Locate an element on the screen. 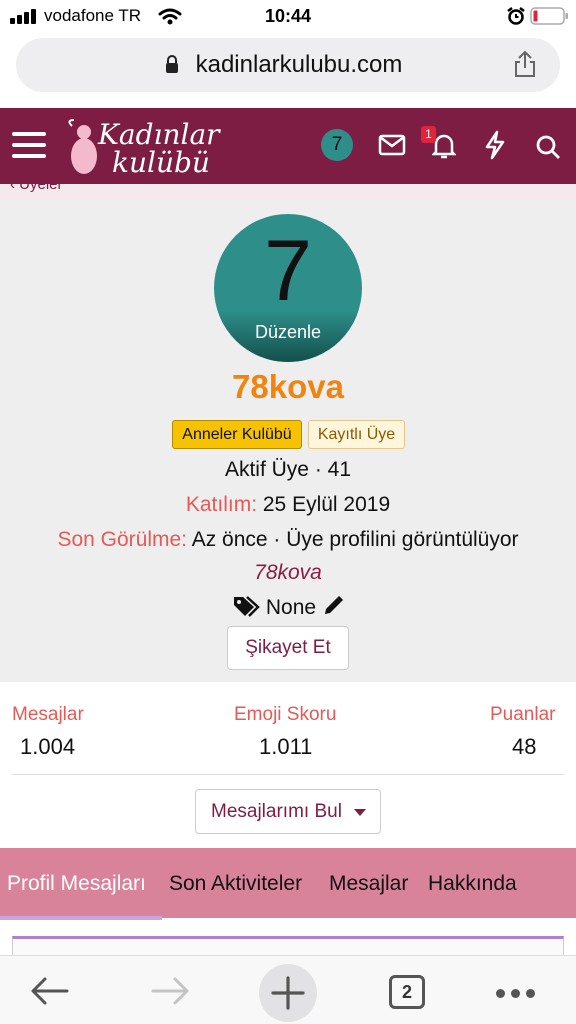 This screenshot has width=576, height=1024. logo-text-line2: kulübü is located at coordinates (161, 162).